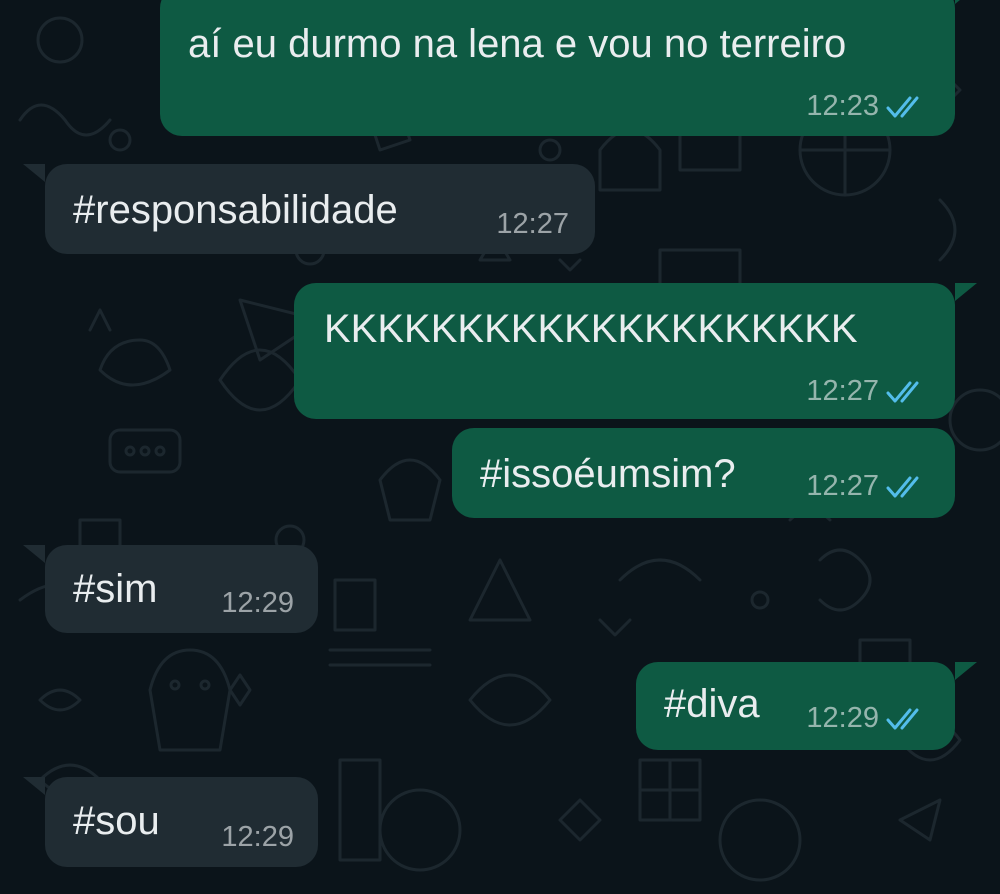 The image size is (1000, 894). Describe the element at coordinates (235, 210) in the screenshot. I see `message-text: #responsabilidade` at that location.